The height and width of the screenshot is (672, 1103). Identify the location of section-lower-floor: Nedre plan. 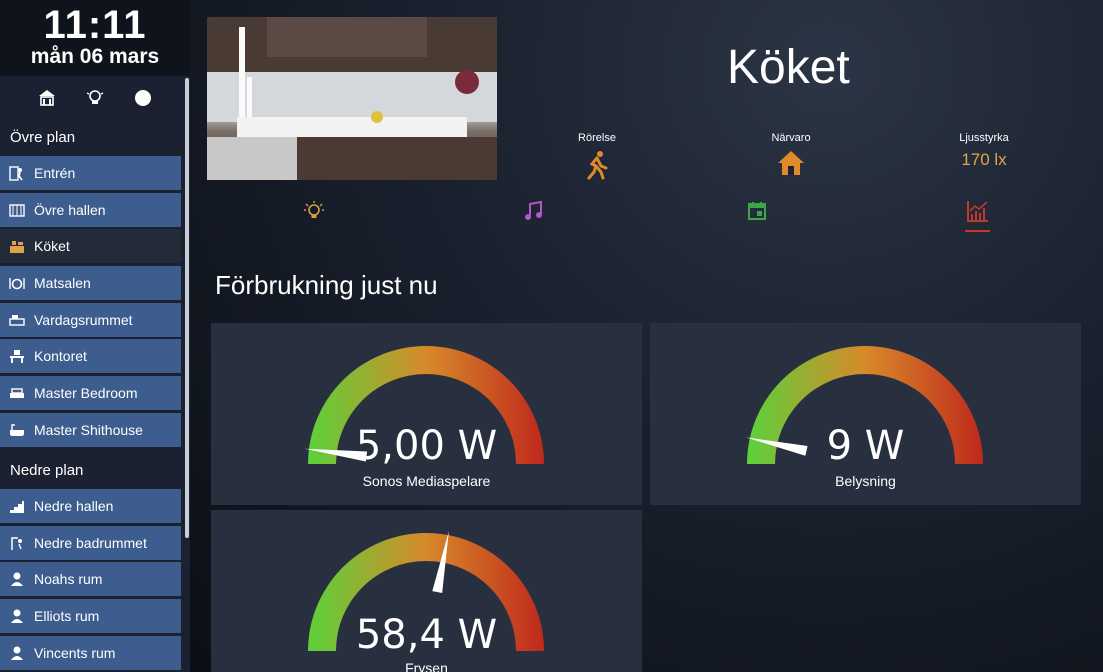
(47, 470).